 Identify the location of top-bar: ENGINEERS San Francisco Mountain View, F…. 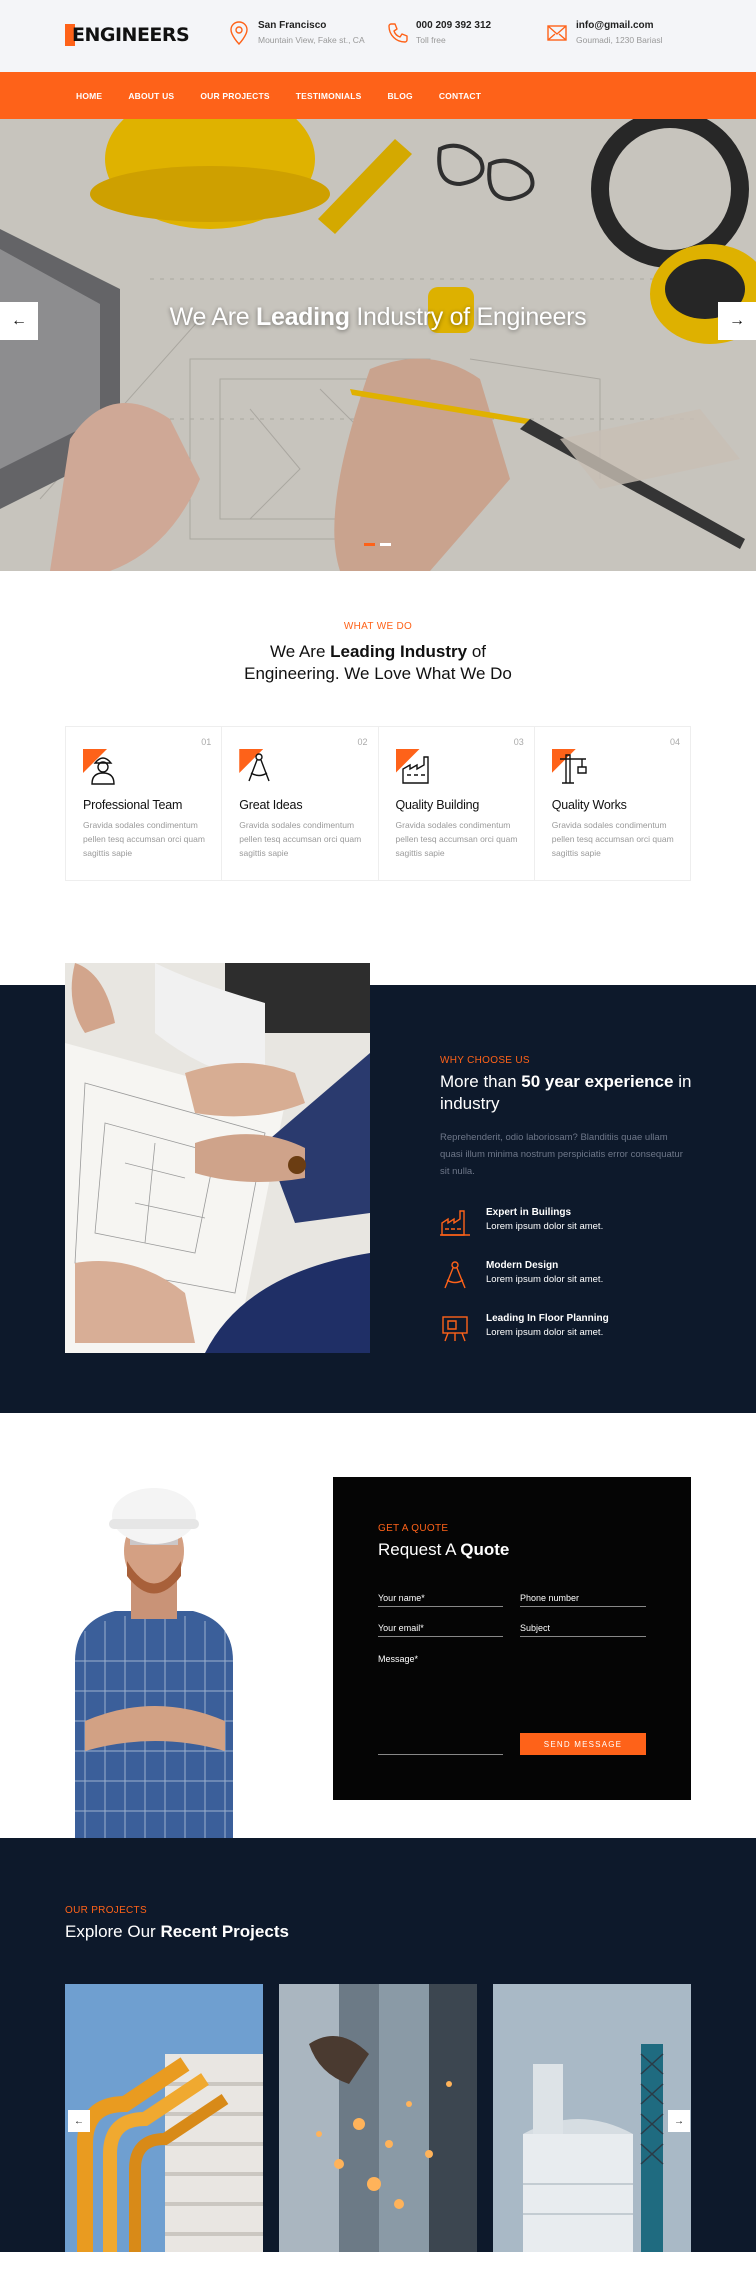
(378, 36).